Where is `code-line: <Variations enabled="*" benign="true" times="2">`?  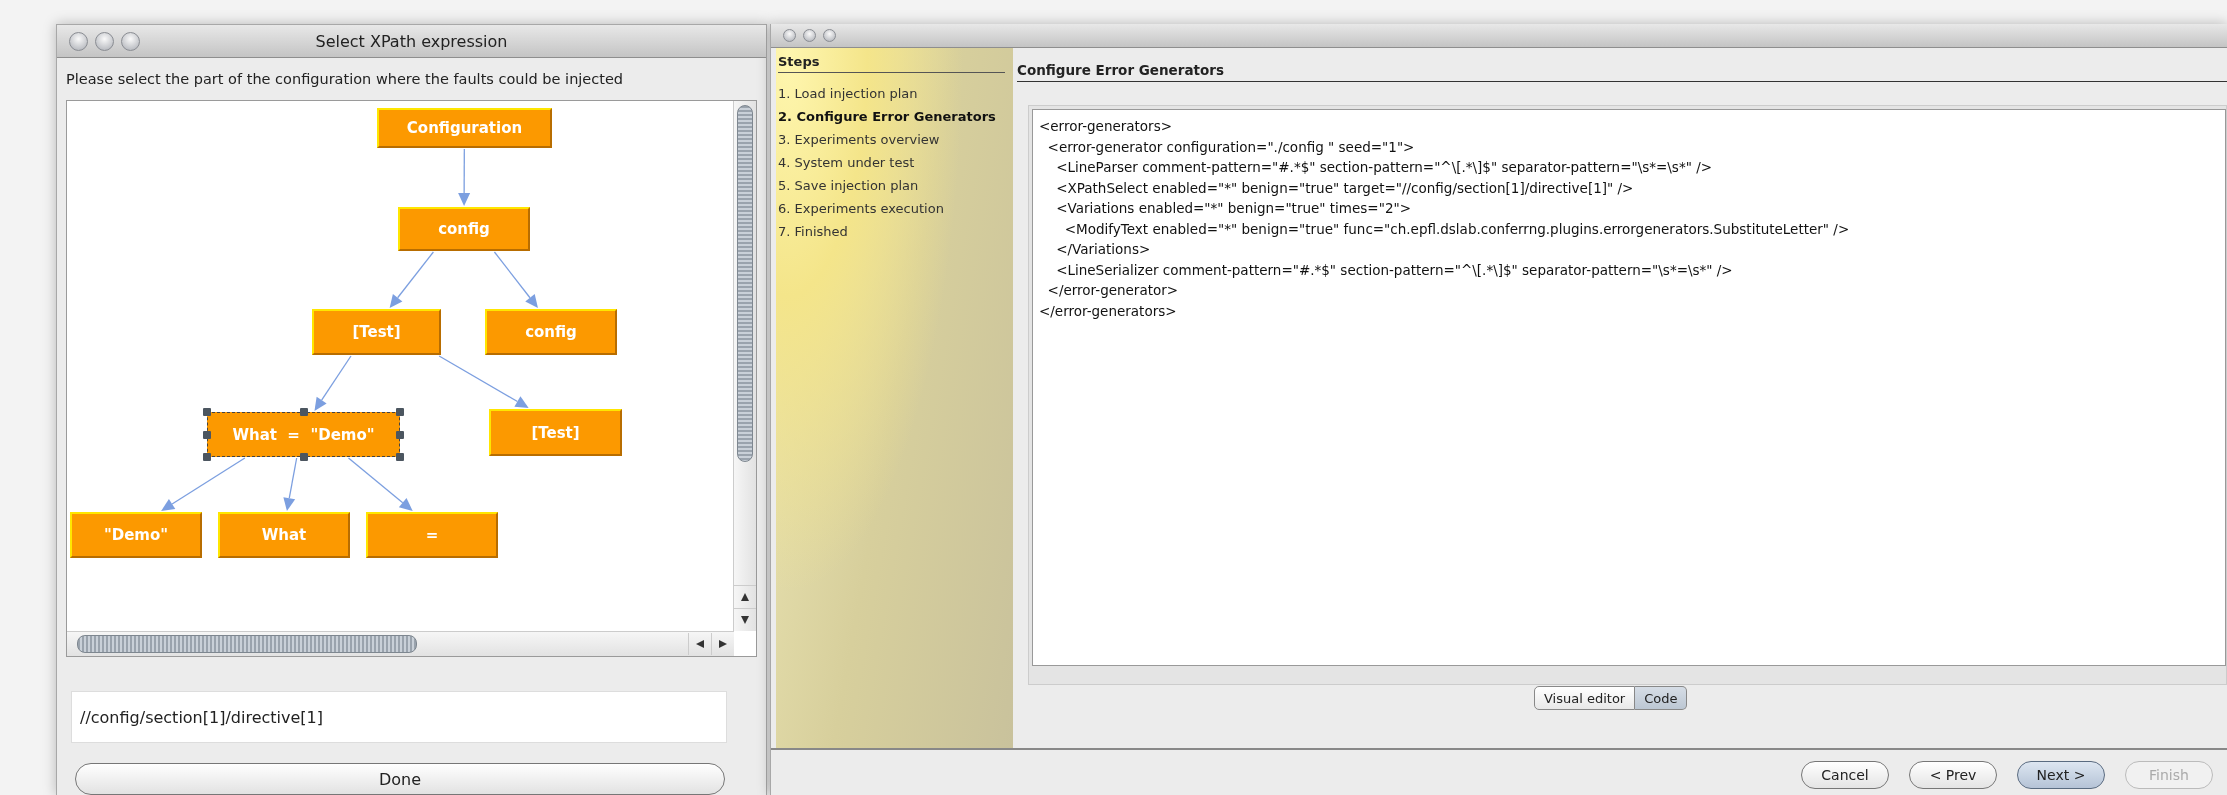 code-line: <Variations enabled="*" benign="true" times="2"> is located at coordinates (1233, 208).